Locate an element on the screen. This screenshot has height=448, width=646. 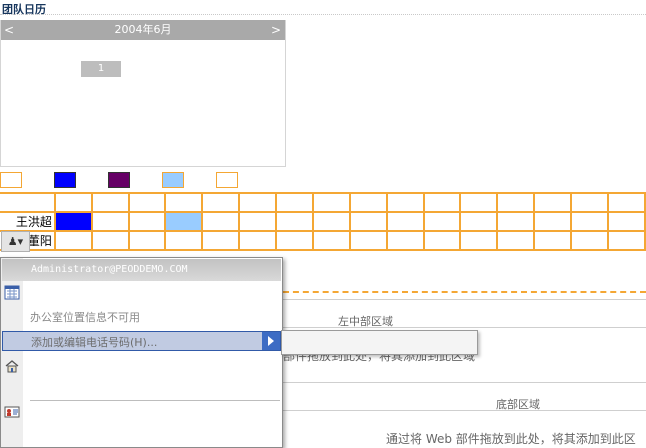
legend-swatch-busy is located at coordinates (65, 180).